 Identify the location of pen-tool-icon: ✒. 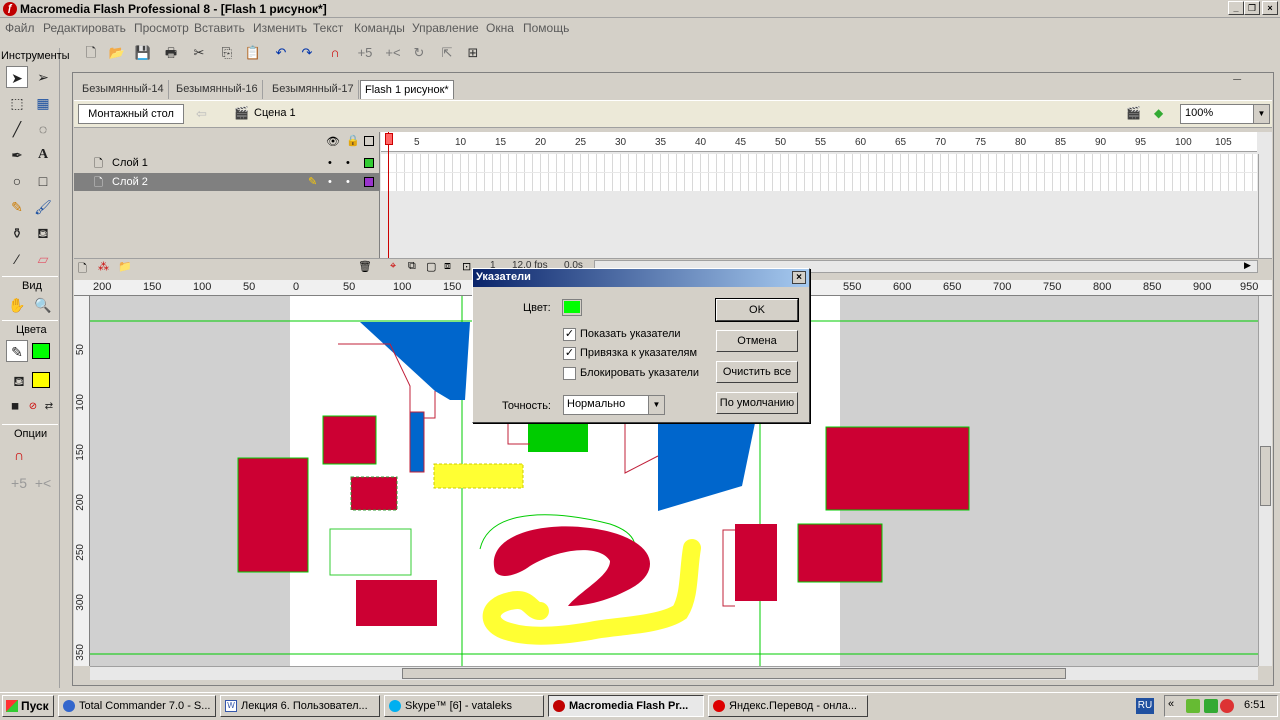
(17, 155).